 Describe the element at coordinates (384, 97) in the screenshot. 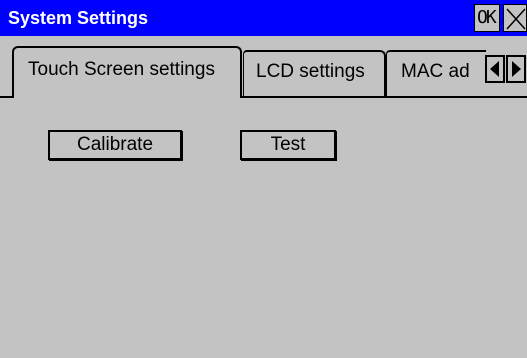

I see `tab-panel-border-right` at that location.